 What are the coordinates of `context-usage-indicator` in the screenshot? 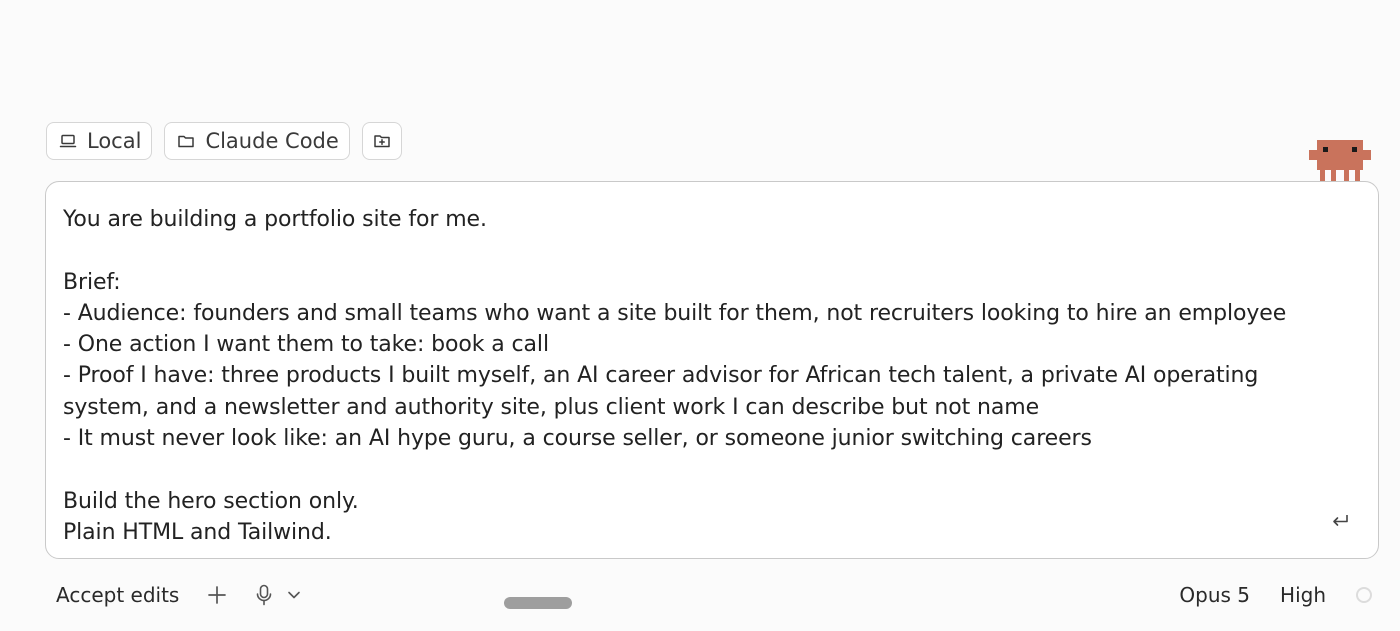 It's located at (1364, 595).